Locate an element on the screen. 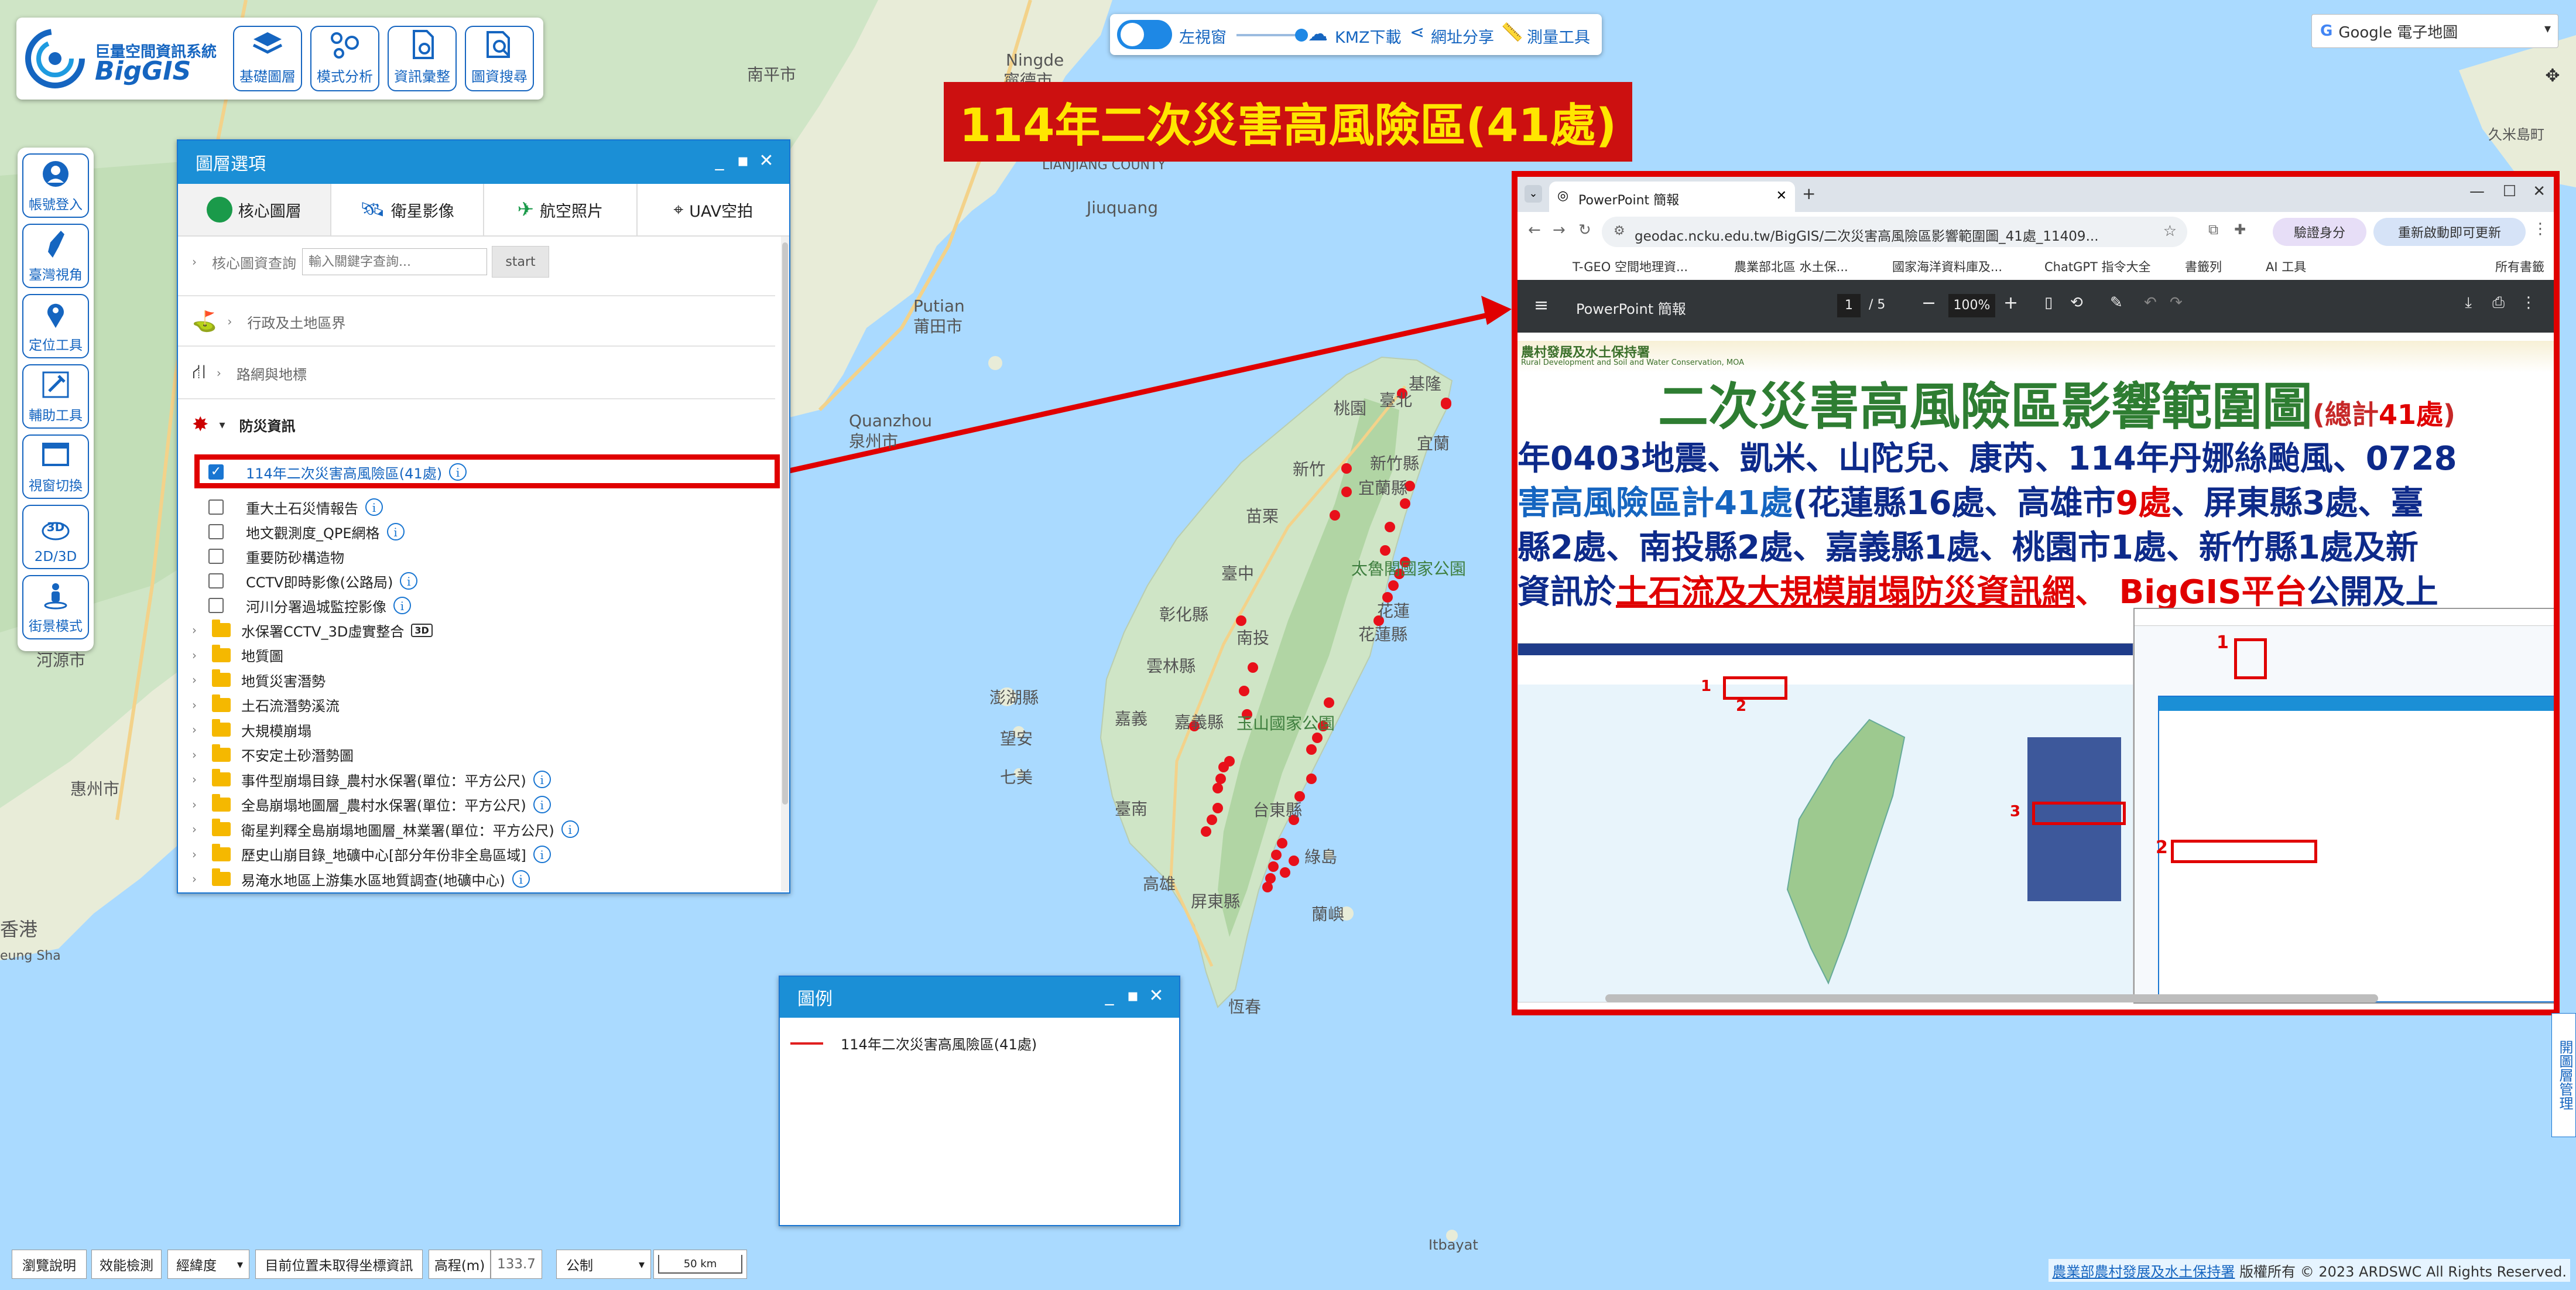  kmz-download-button: KMZ下載 is located at coordinates (1368, 36).